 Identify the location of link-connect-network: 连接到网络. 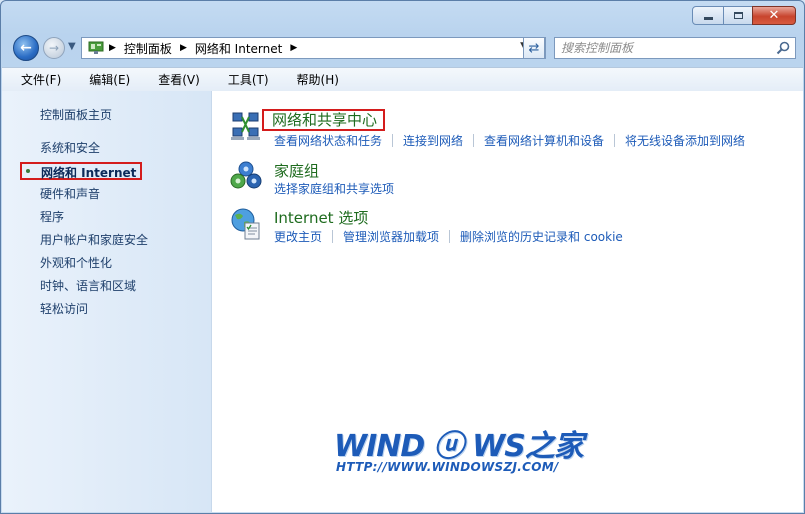
(433, 140).